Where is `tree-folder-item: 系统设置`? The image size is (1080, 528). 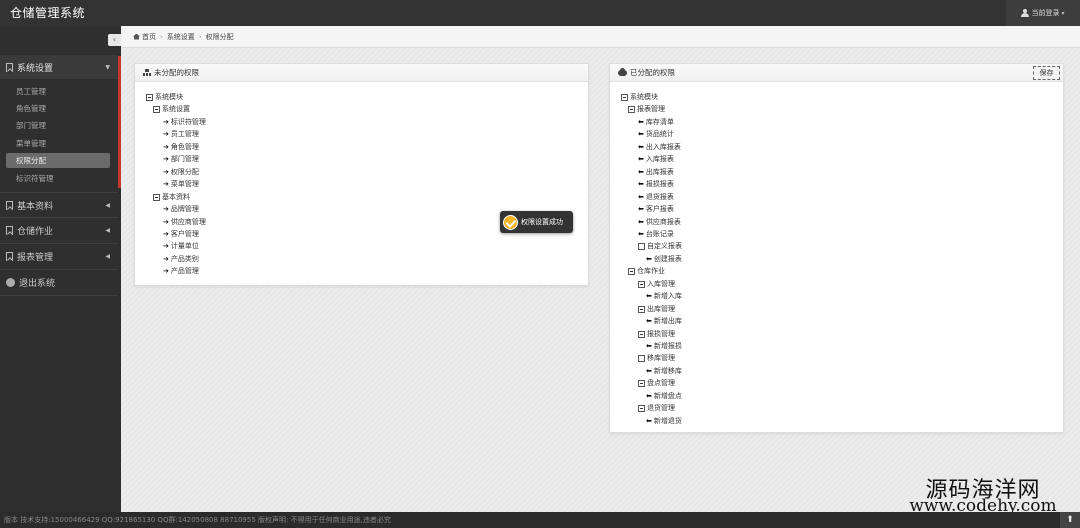
tree-folder-item: 系统设置 is located at coordinates (171, 109).